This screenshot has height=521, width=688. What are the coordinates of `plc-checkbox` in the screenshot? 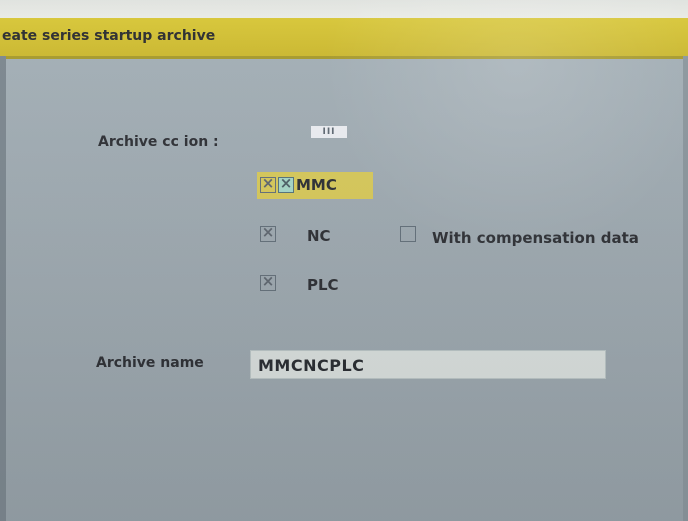 It's located at (268, 283).